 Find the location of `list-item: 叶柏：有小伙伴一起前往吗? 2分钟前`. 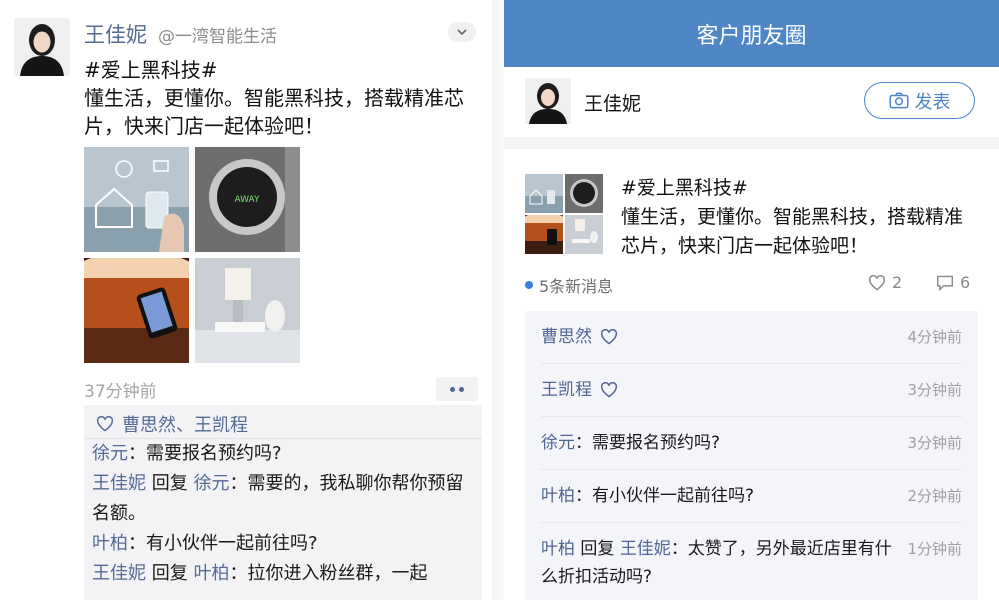

list-item: 叶柏：有小伙伴一起前往吗? 2分钟前 is located at coordinates (751, 496).